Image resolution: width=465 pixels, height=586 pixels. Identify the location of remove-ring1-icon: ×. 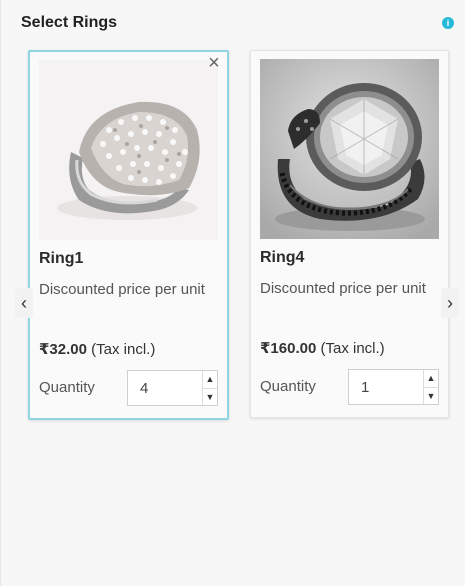
(214, 63).